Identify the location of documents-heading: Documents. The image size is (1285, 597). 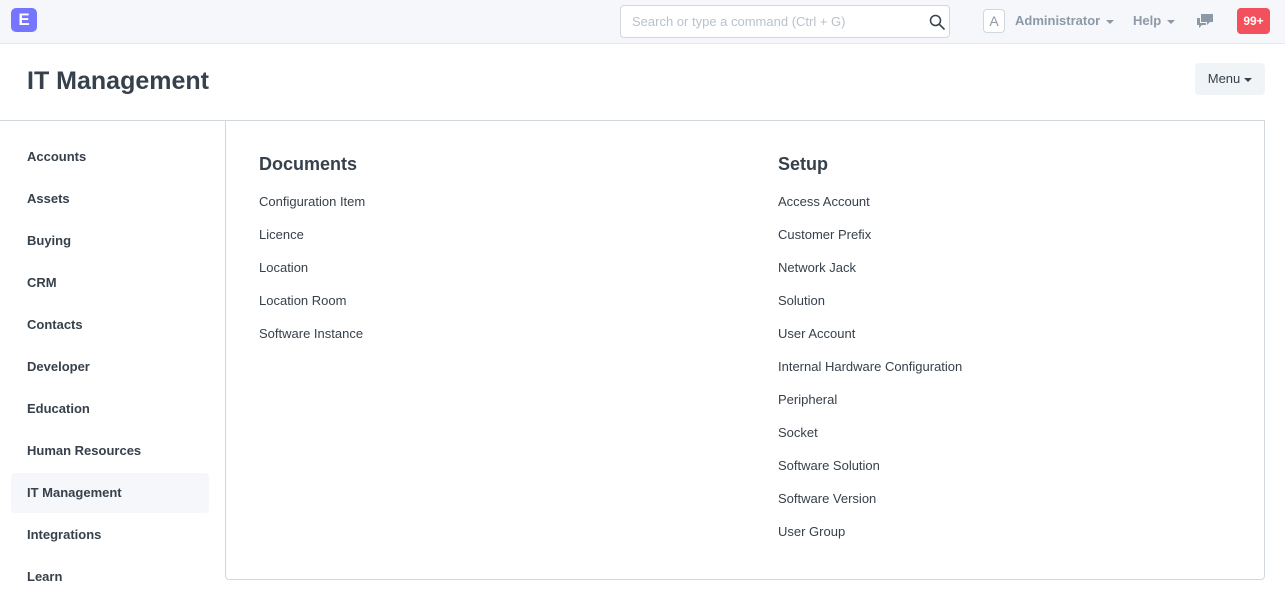
(308, 164).